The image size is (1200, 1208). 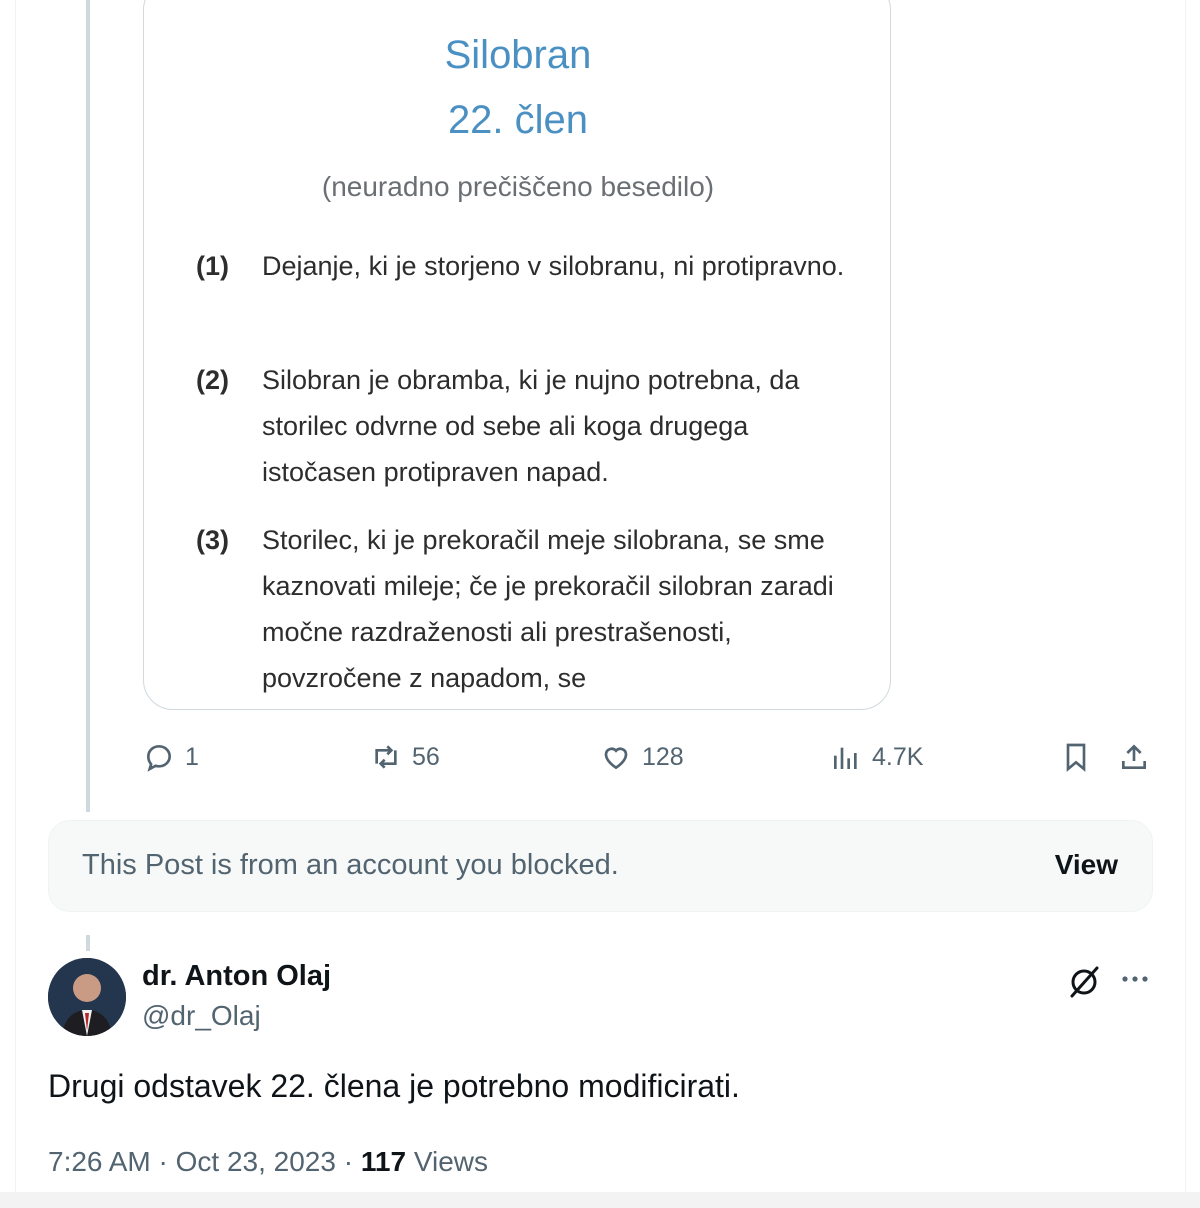 What do you see at coordinates (450, 1161) in the screenshot?
I see `post-views-label: Views` at bounding box center [450, 1161].